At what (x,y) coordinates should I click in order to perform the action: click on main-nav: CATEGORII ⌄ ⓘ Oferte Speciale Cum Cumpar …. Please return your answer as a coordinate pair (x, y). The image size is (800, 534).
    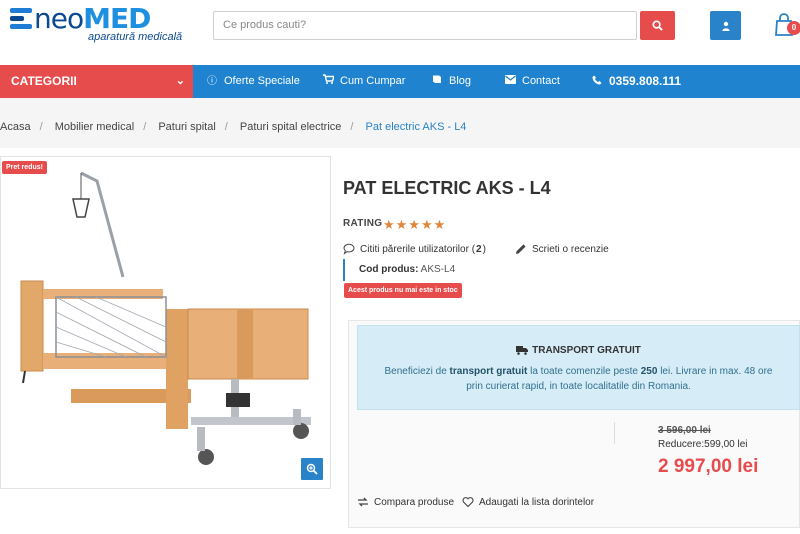
    Looking at the image, I should click on (400, 81).